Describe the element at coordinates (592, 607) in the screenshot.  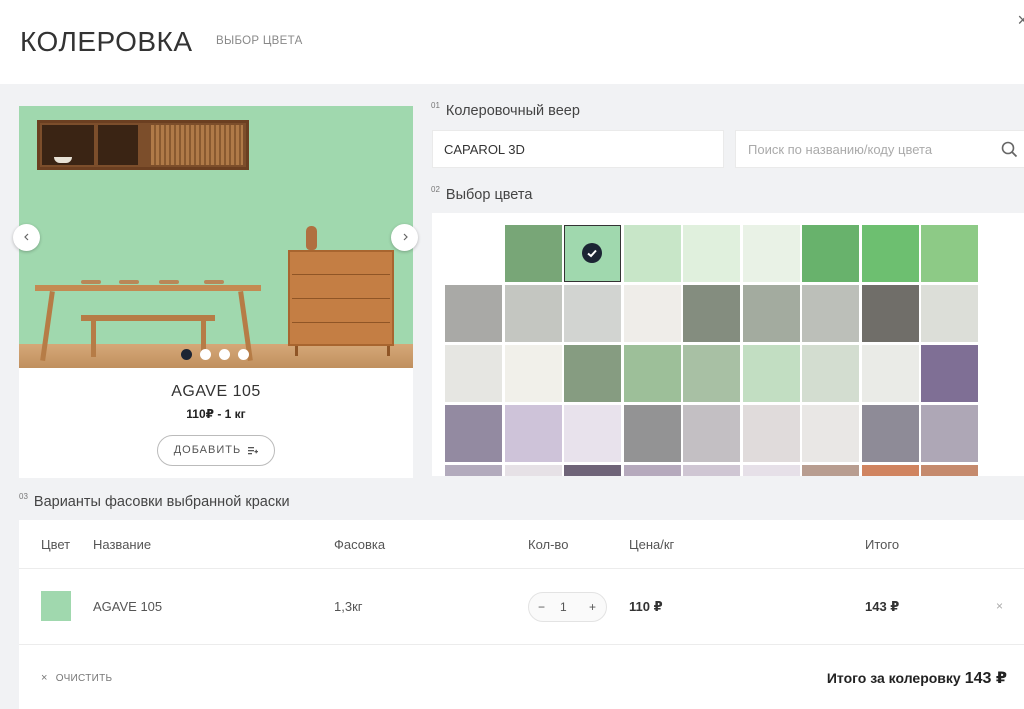
I see `plus-button: +` at that location.